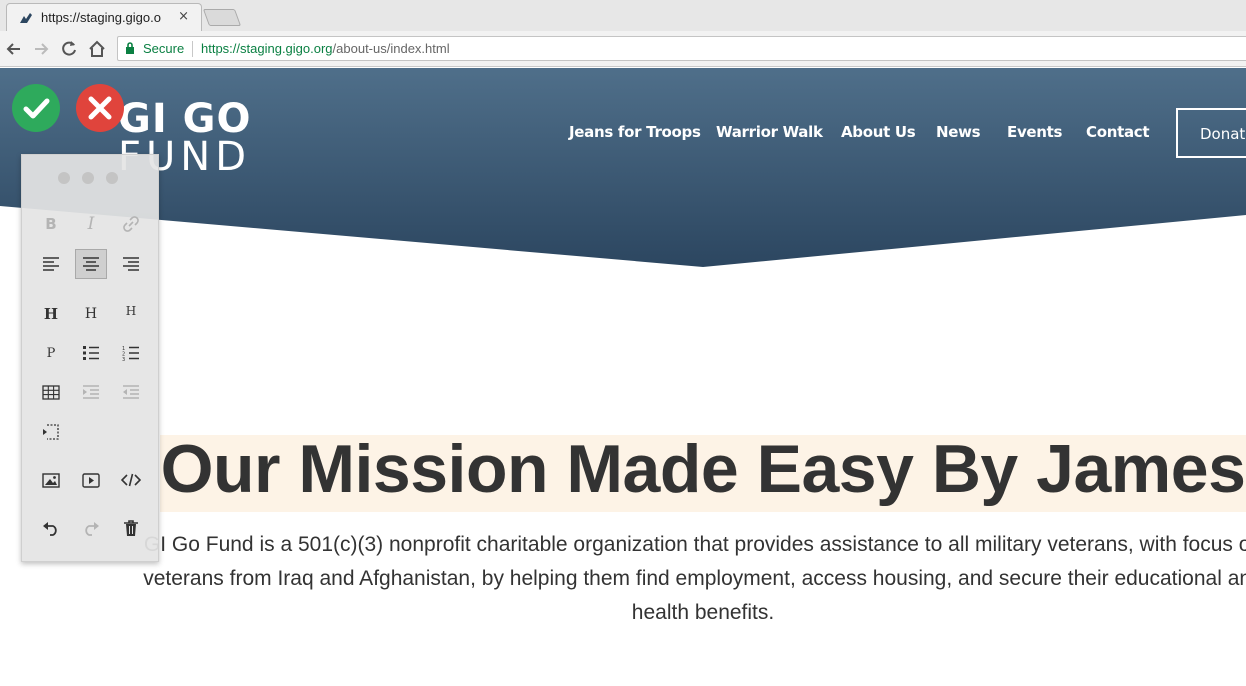 The height and width of the screenshot is (686, 1246). I want to click on reload-icon, so click(69, 49).